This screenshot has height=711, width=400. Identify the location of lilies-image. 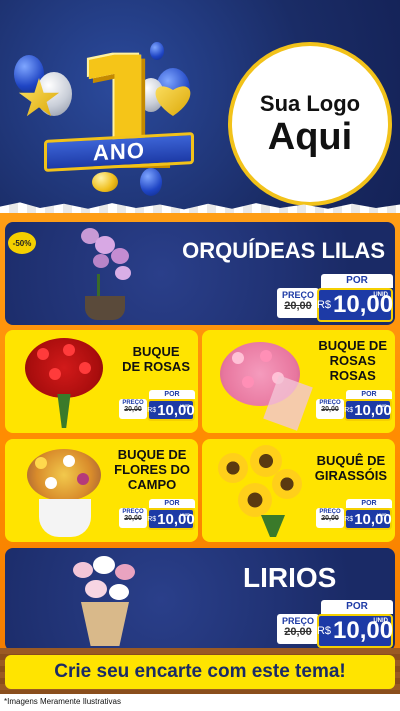
(107, 601).